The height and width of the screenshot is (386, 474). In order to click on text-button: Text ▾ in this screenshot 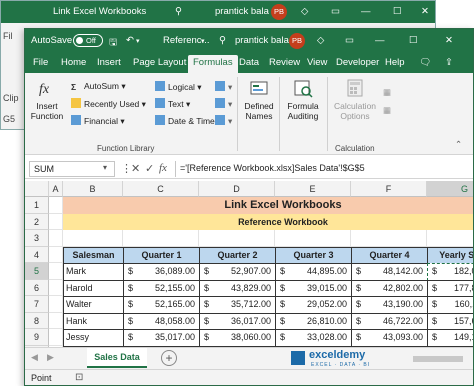, I will do `click(172, 104)`.